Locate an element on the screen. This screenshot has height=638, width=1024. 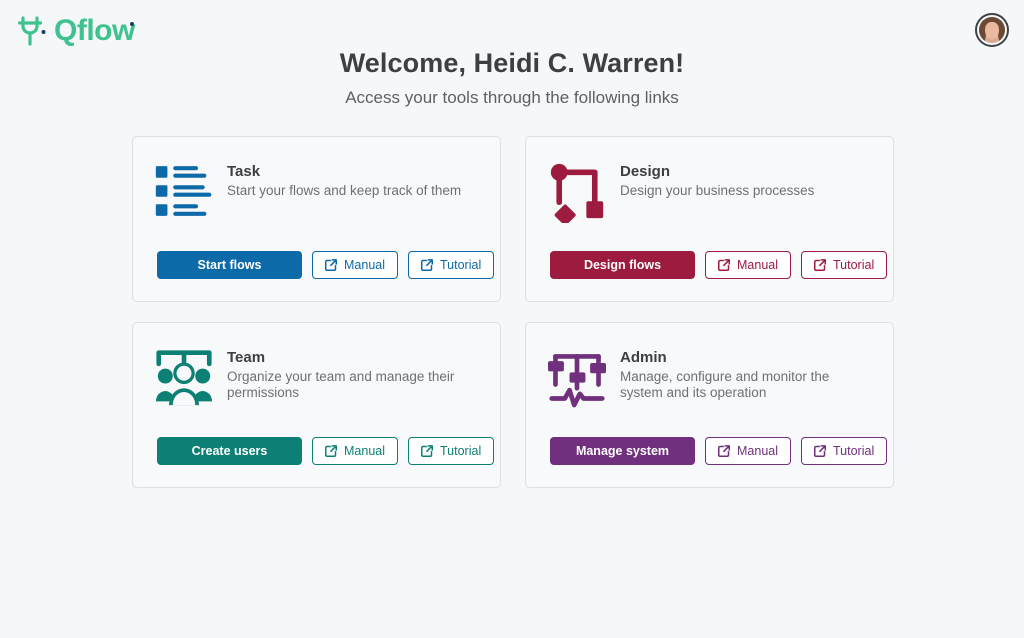
card-actions-team: Create users Manual Tutorial is located at coordinates (326, 451).